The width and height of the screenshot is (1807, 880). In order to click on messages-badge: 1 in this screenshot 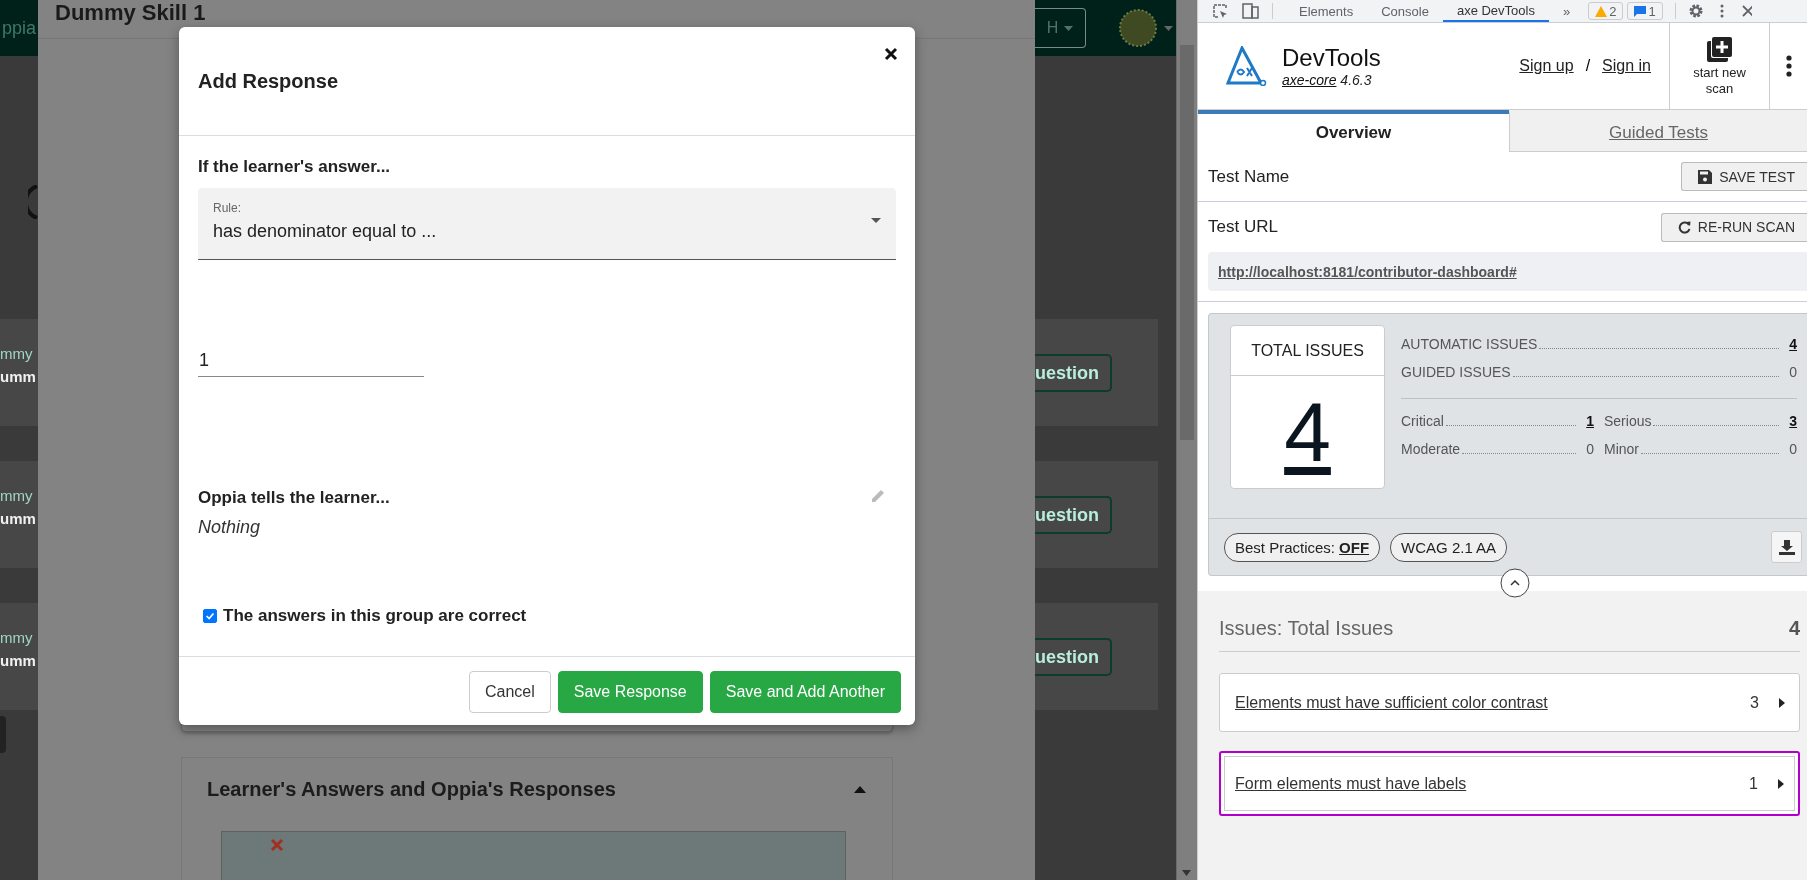, I will do `click(1645, 11)`.